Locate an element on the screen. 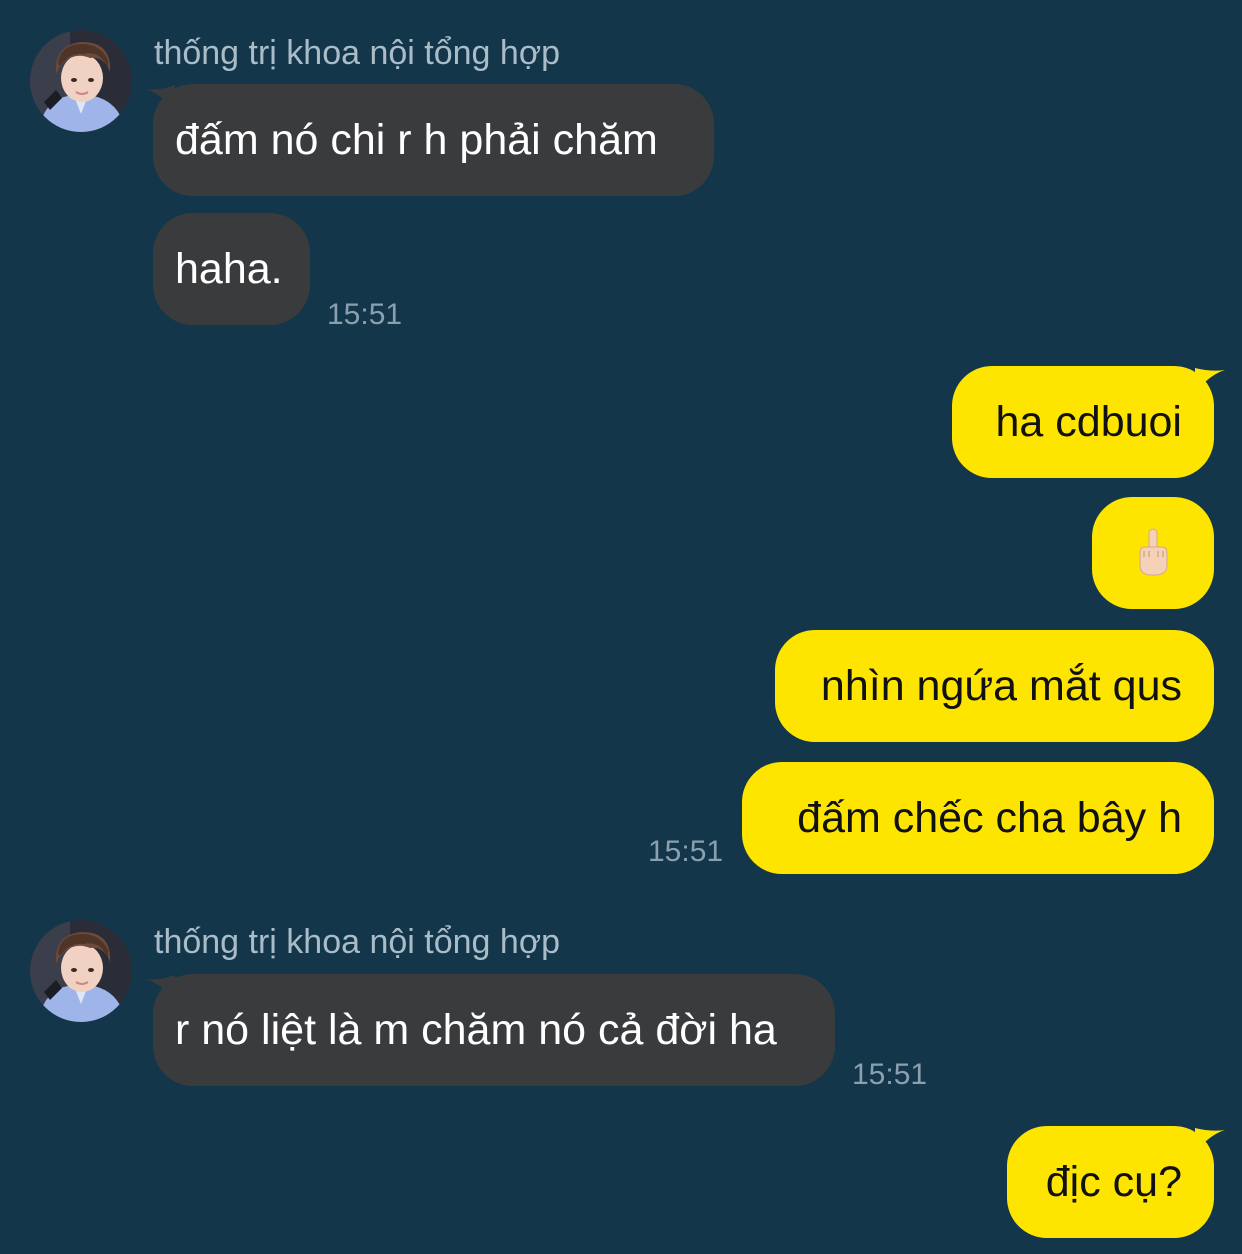 The image size is (1242, 1254). incoming-message-bubble: đấm nó chi r h phải chăm is located at coordinates (433, 140).